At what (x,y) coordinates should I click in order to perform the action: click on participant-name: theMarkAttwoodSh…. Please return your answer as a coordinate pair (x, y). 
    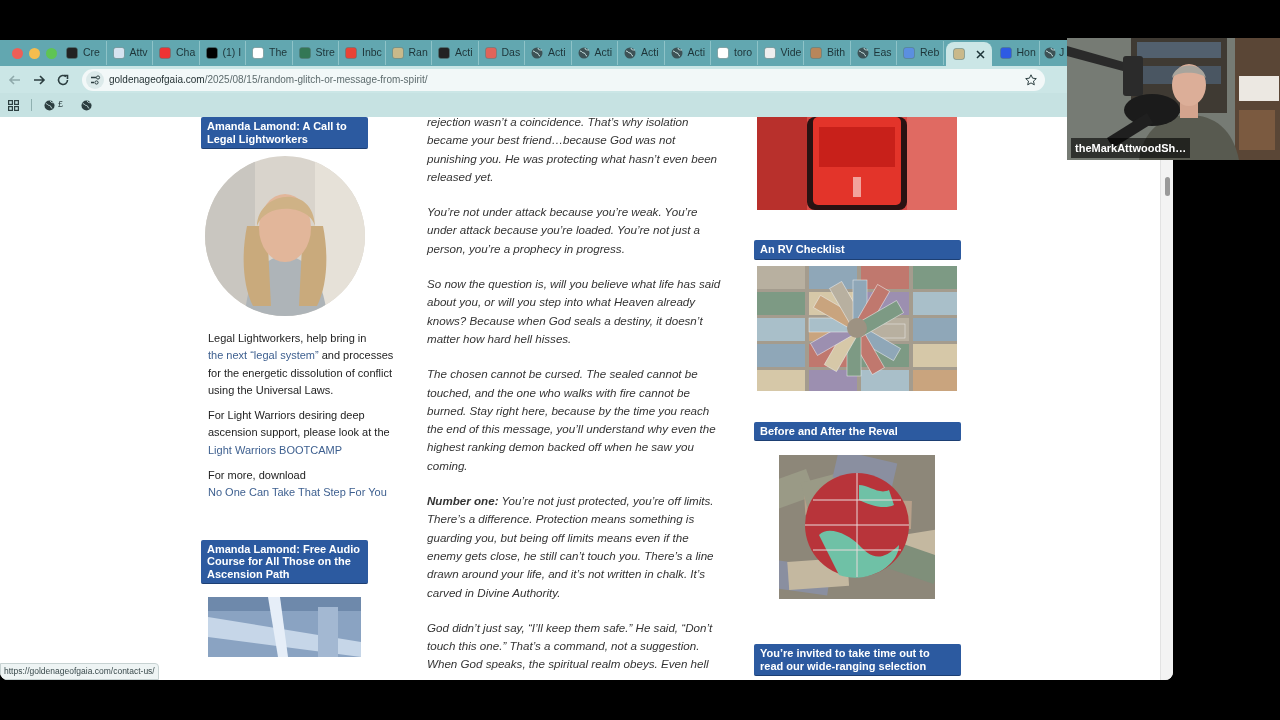
    Looking at the image, I should click on (1131, 147).